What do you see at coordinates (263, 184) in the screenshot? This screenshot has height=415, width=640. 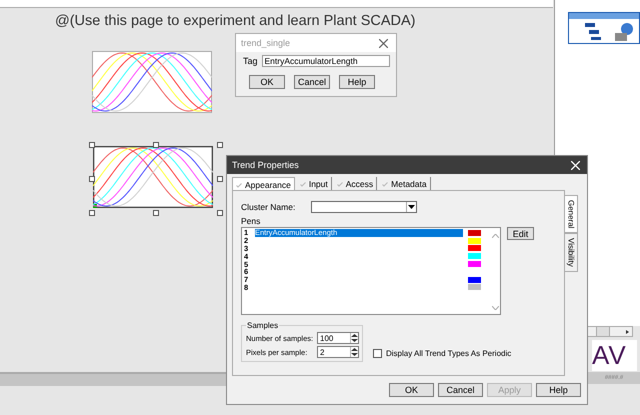 I see `tab: Appearance` at bounding box center [263, 184].